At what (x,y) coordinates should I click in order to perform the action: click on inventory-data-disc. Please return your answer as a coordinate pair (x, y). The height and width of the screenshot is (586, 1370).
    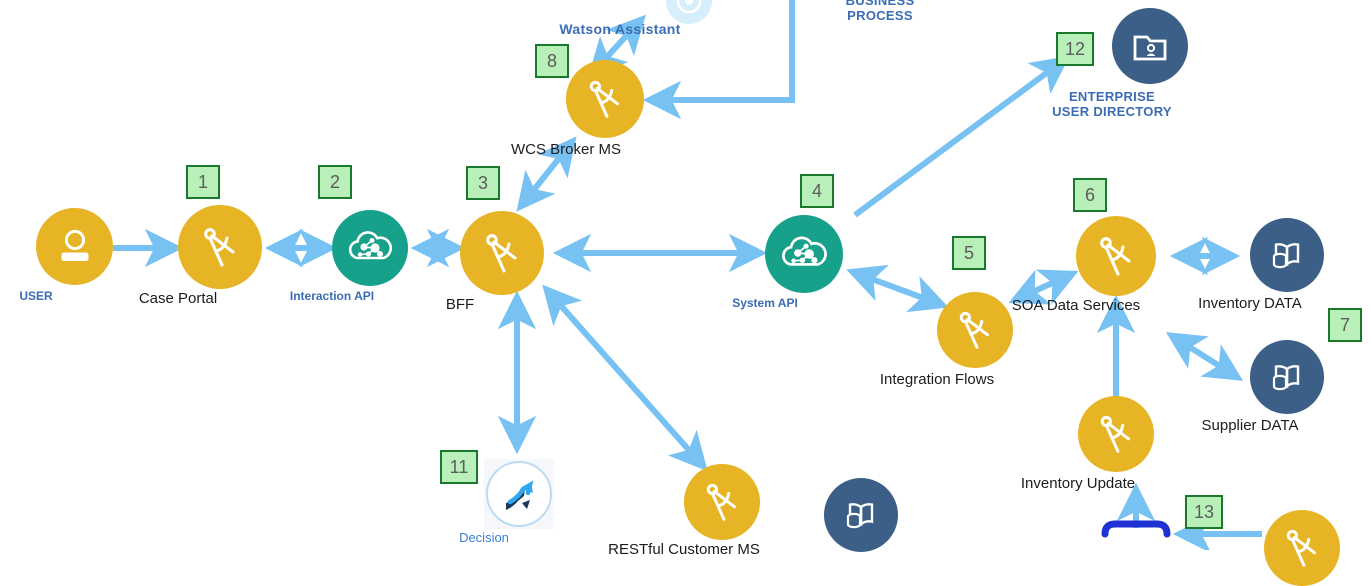
    Looking at the image, I should click on (1287, 255).